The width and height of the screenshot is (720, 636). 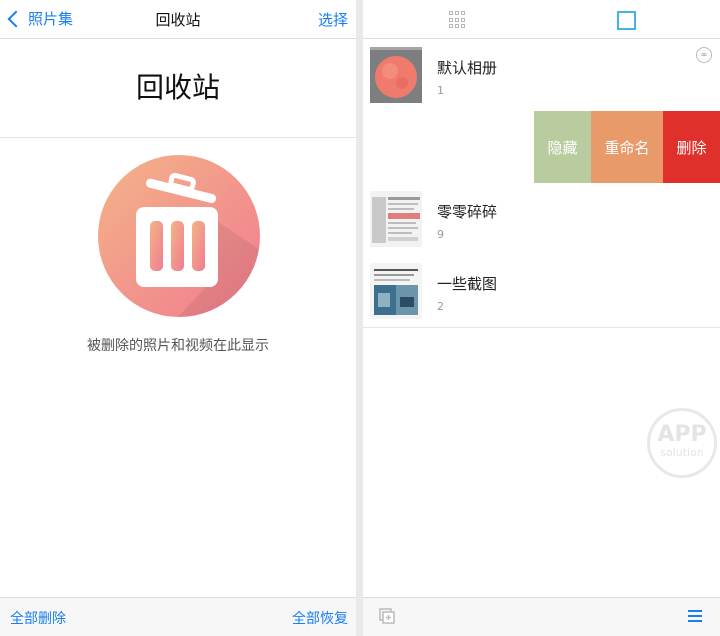 What do you see at coordinates (704, 55) in the screenshot?
I see `infinity-icon: ∞` at bounding box center [704, 55].